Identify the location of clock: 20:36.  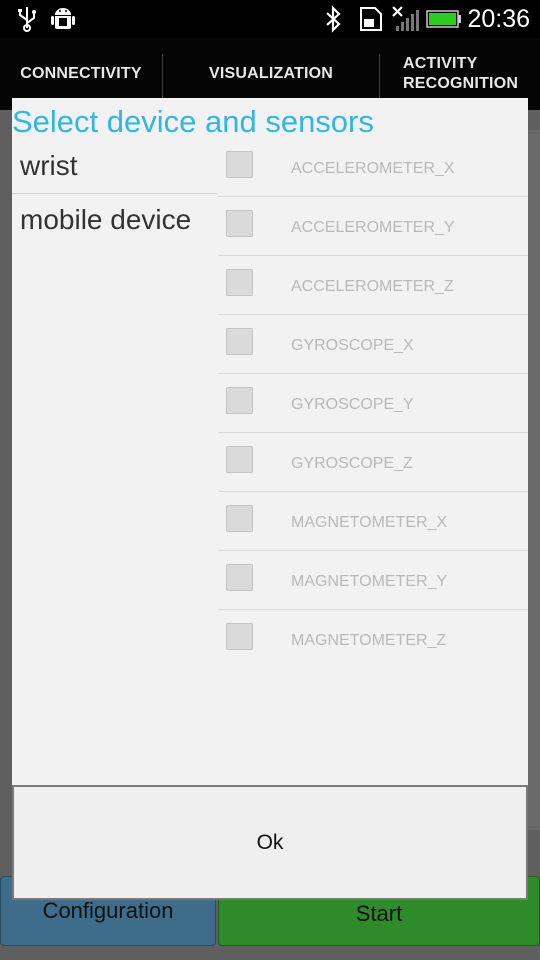
(498, 19).